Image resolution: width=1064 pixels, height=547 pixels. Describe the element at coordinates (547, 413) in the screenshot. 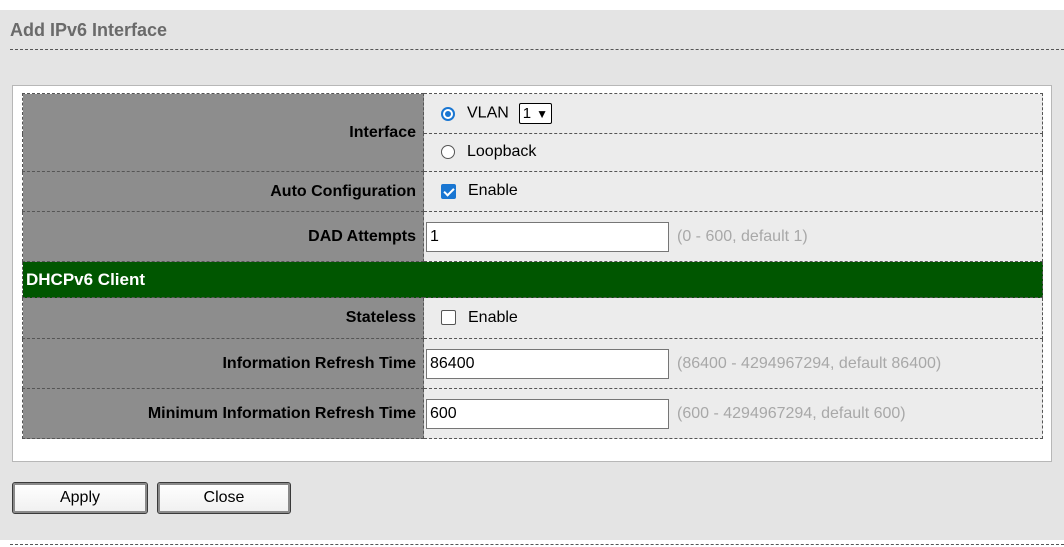

I see `min-info-refresh-input: 600` at that location.